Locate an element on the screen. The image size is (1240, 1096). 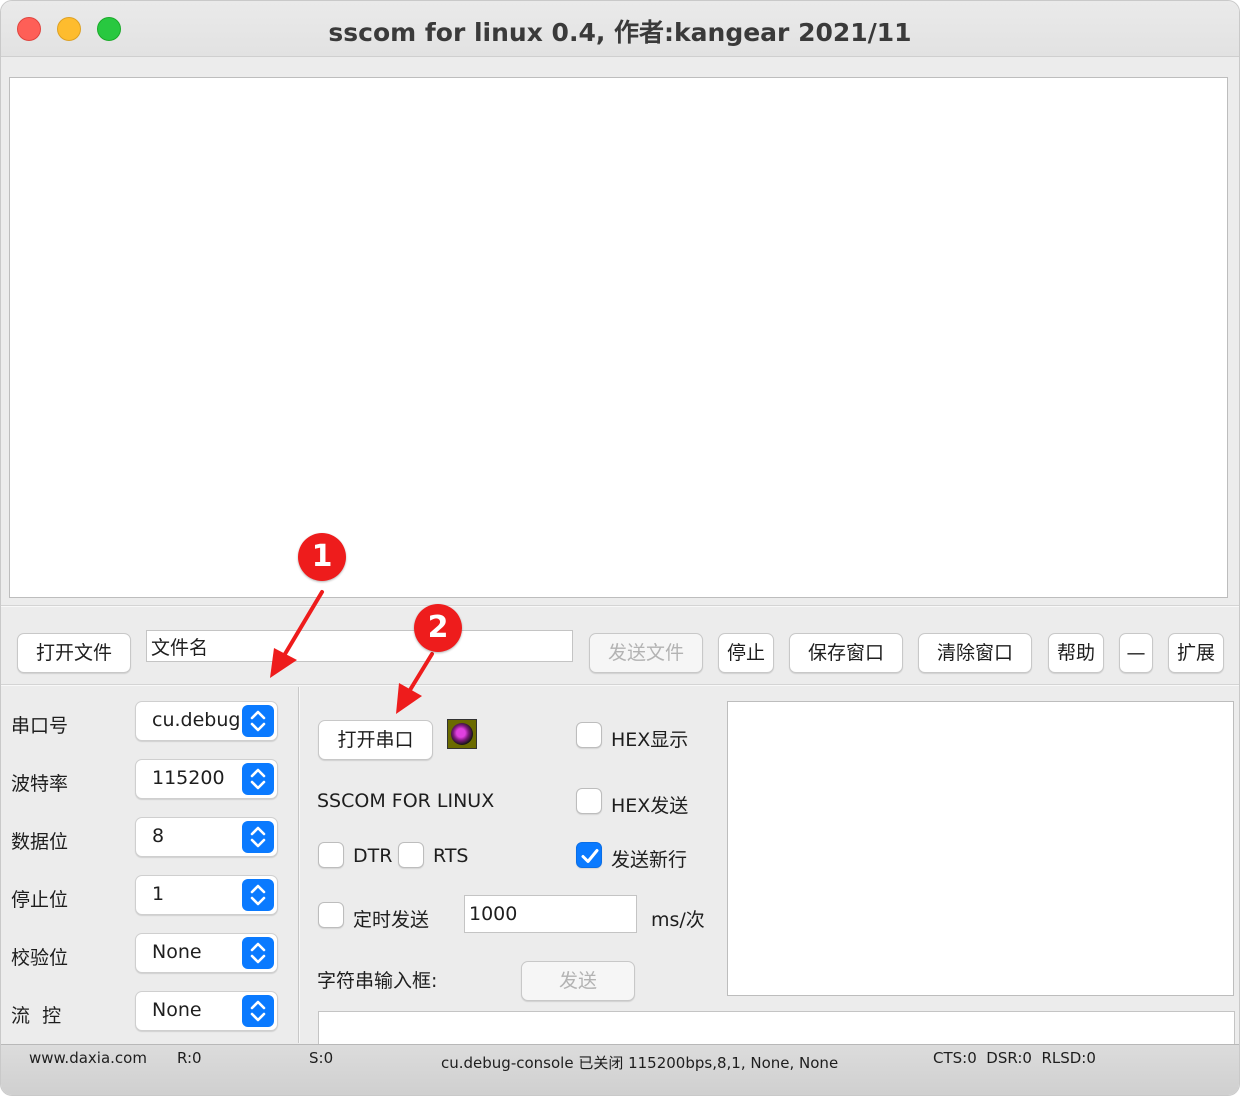
hex-send-checkbox is located at coordinates (589, 801).